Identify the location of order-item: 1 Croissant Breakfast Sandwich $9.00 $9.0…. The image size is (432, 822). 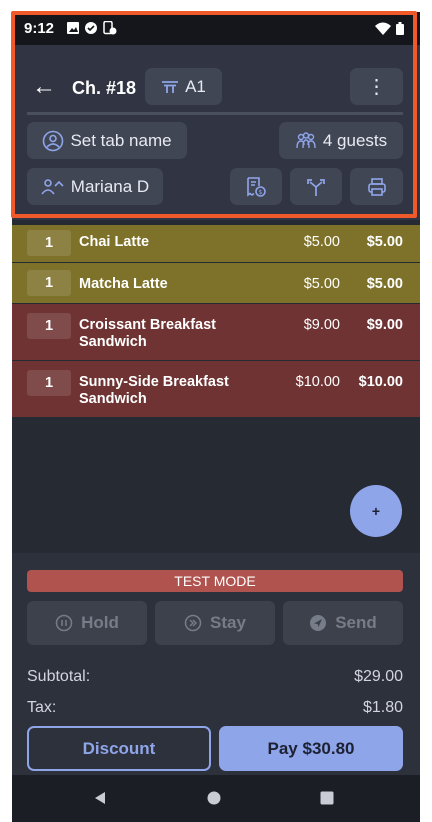
(216, 332).